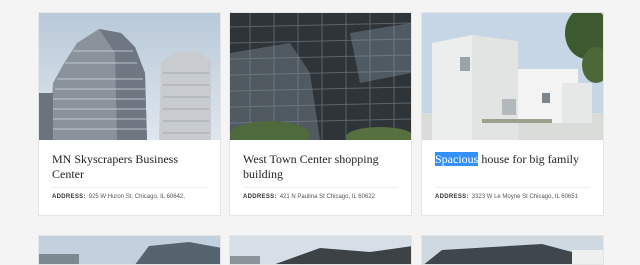 This screenshot has height=265, width=640. I want to click on address-value: 421 N Paulina St Chicago, IL 60622, so click(327, 197).